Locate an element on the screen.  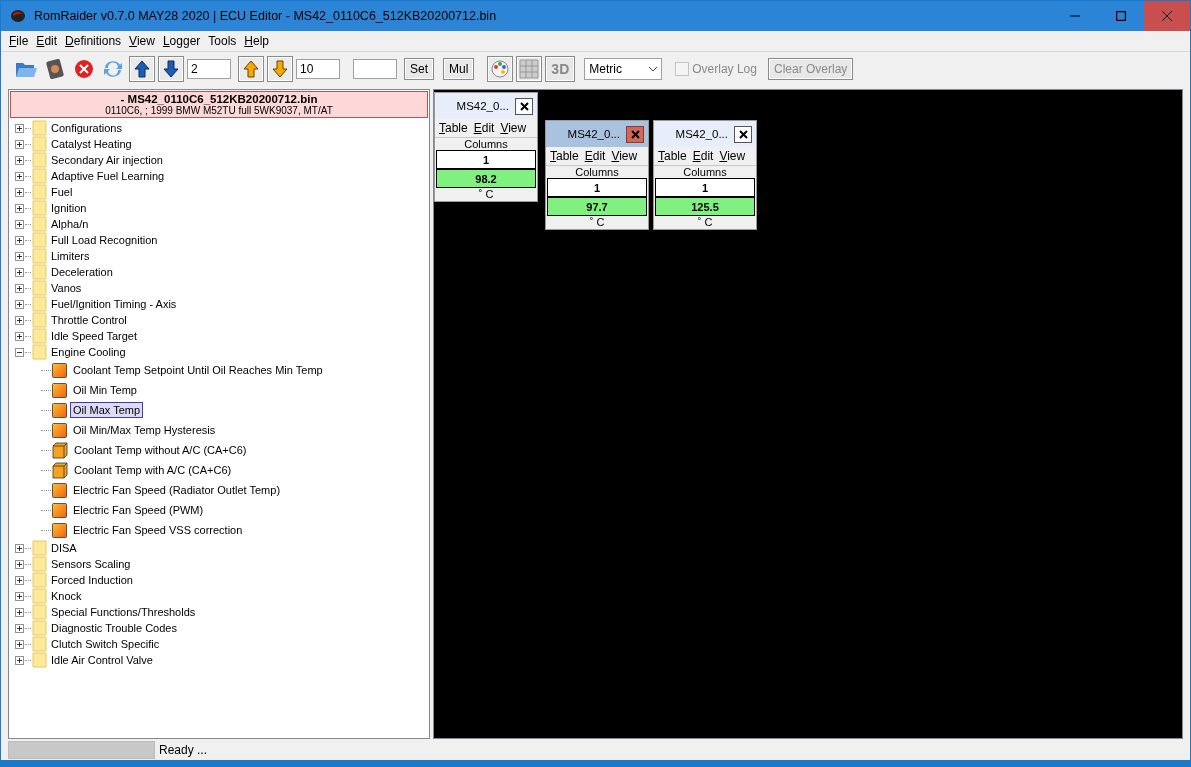
grid-button is located at coordinates (529, 69).